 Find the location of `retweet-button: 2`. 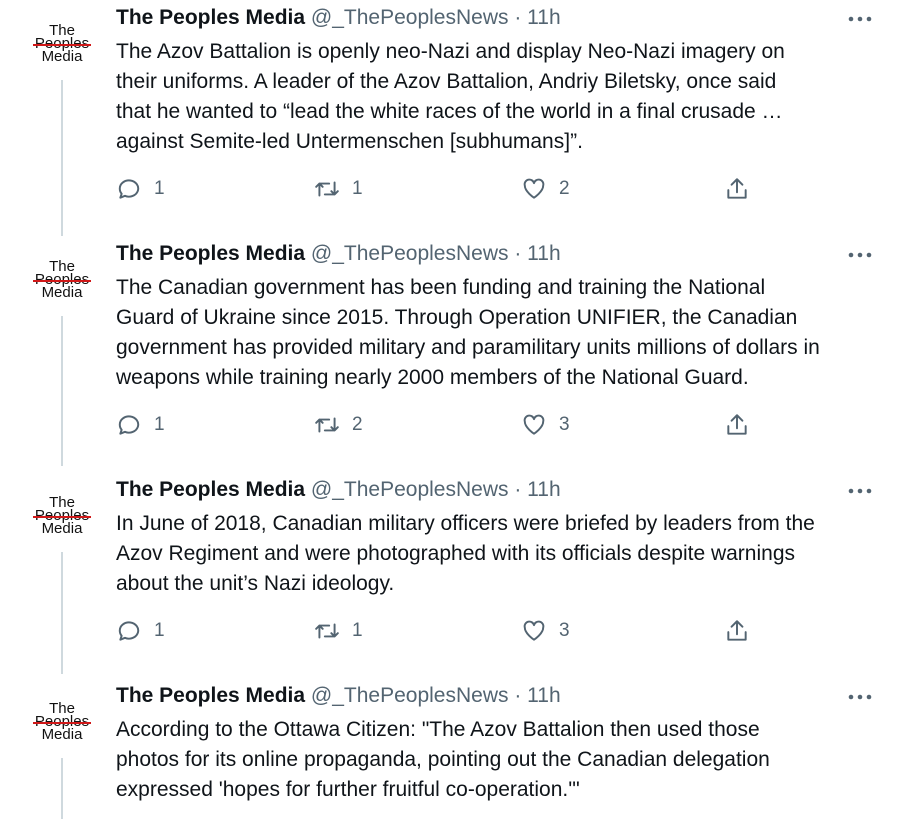

retweet-button: 2 is located at coordinates (338, 425).